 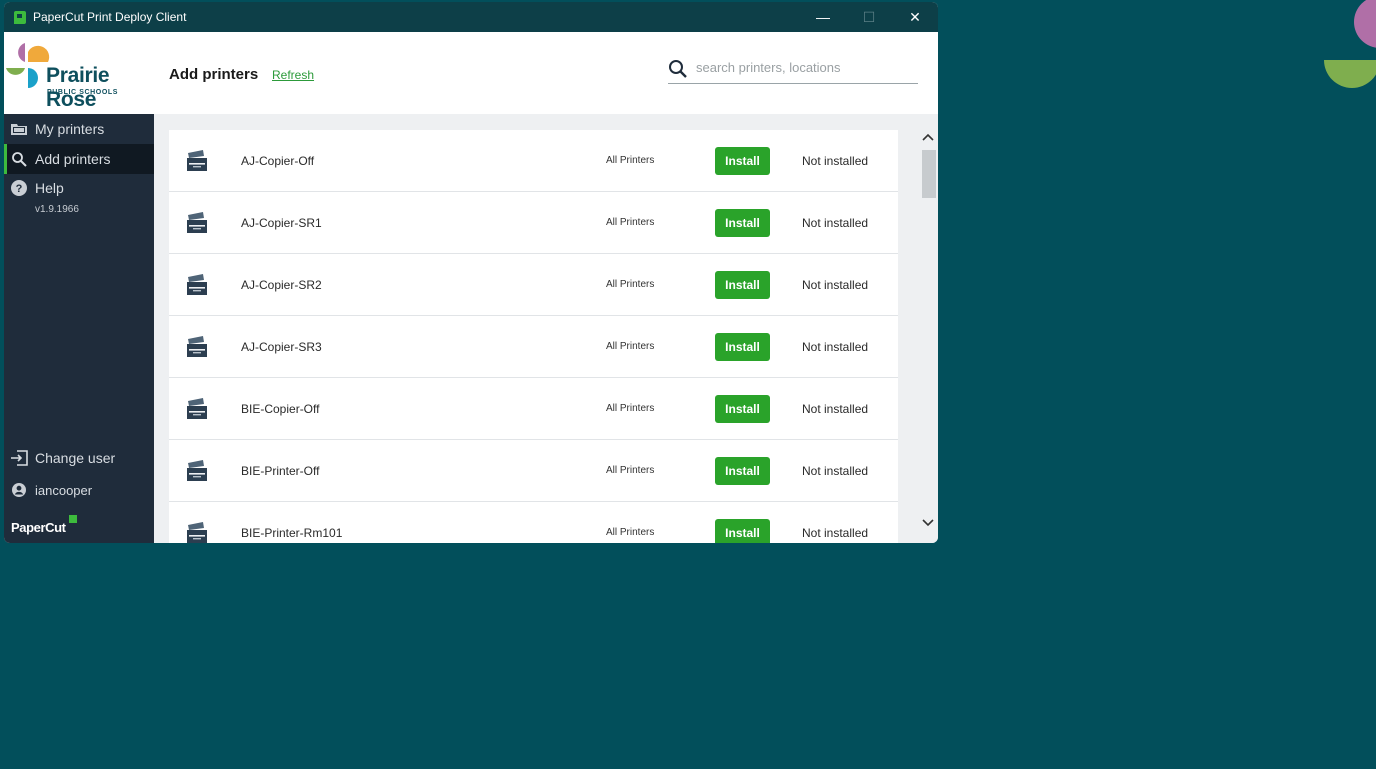 I want to click on change-user-button: Change user, so click(x=79, y=458).